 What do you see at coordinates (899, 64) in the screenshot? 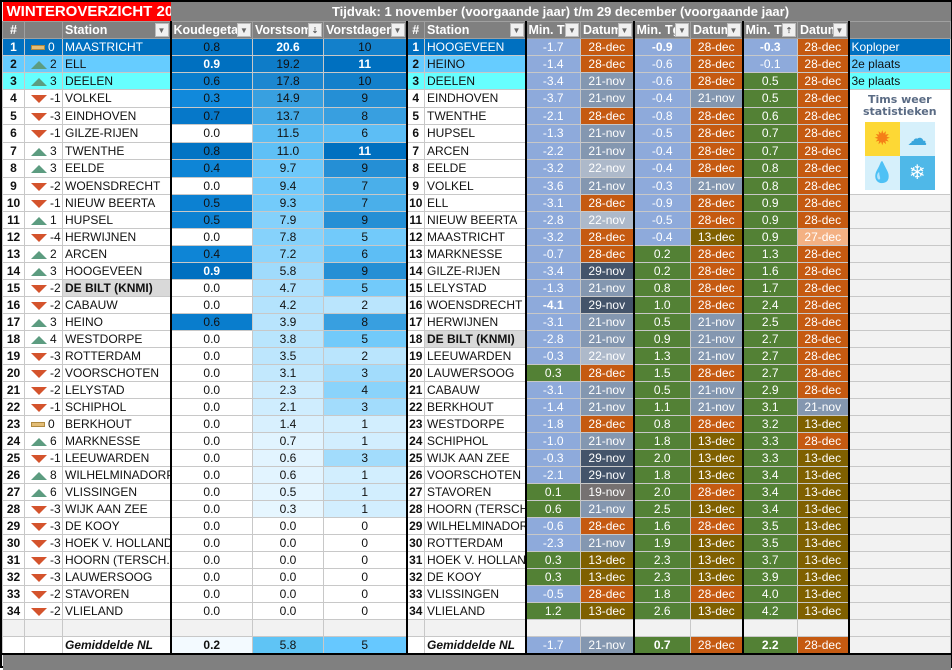
I see `legend-item-2: 2e plaats` at bounding box center [899, 64].